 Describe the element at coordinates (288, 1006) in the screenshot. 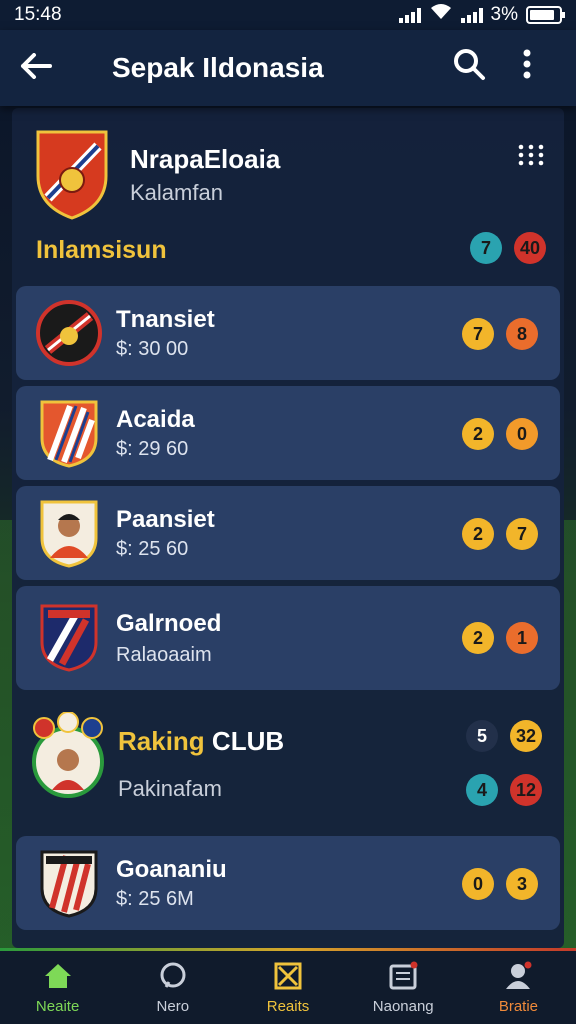

I see `nav-label: Reaits` at that location.